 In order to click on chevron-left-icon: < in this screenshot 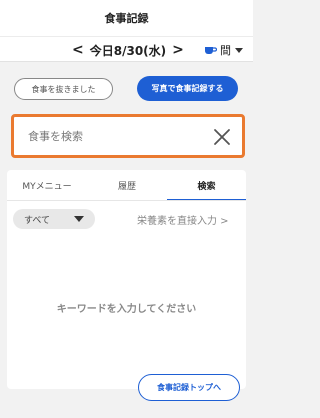, I will do `click(78, 50)`.